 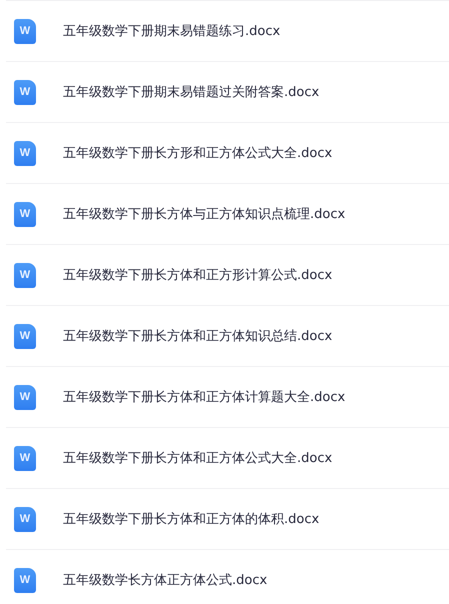 What do you see at coordinates (204, 214) in the screenshot?
I see `file-name: 五年级数学下册长方体与正方体知识点梳理.docx` at bounding box center [204, 214].